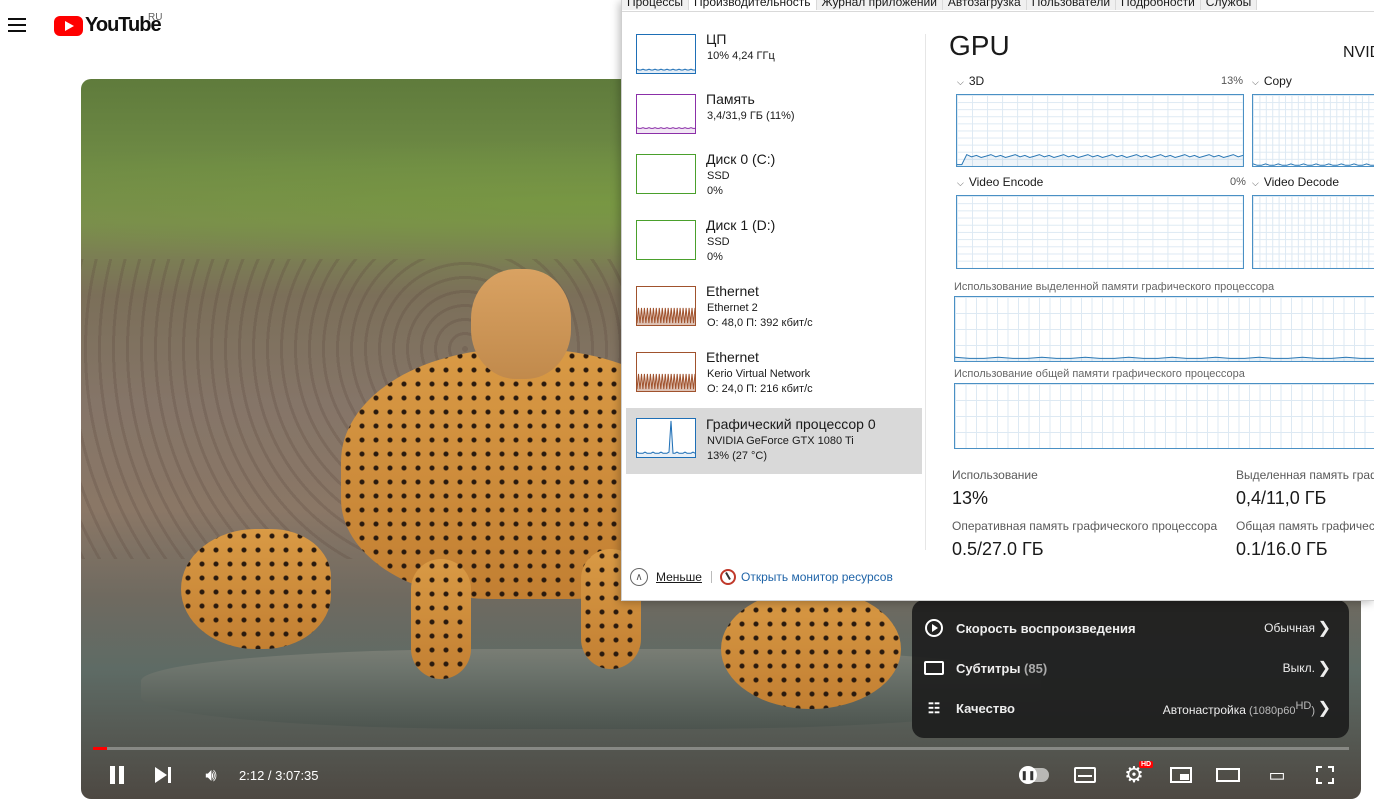  Describe the element at coordinates (1272, 81) in the screenshot. I see `engine-copy-label: ⌵ Copy` at that location.